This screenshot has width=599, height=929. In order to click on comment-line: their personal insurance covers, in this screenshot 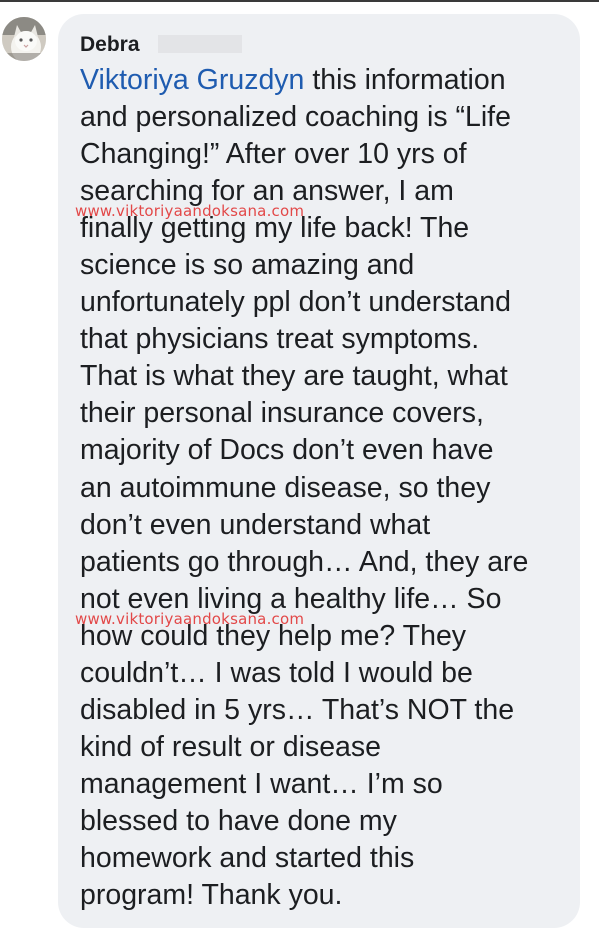, I will do `click(282, 413)`.